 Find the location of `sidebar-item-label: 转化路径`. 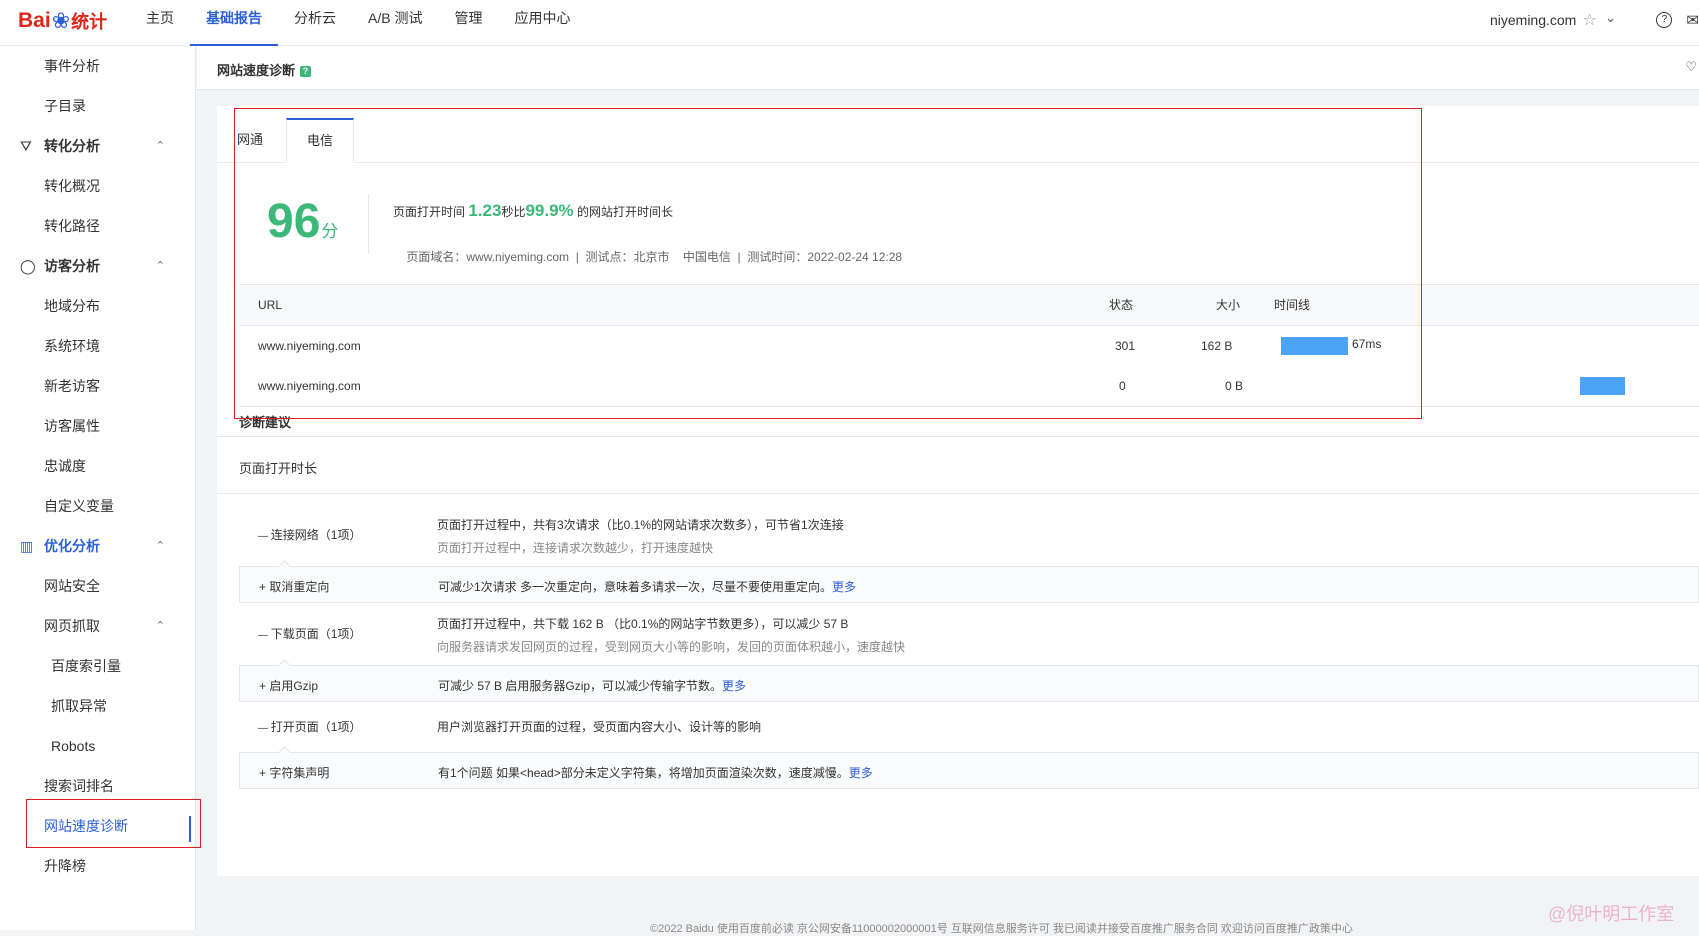

sidebar-item-label: 转化路径 is located at coordinates (72, 226).